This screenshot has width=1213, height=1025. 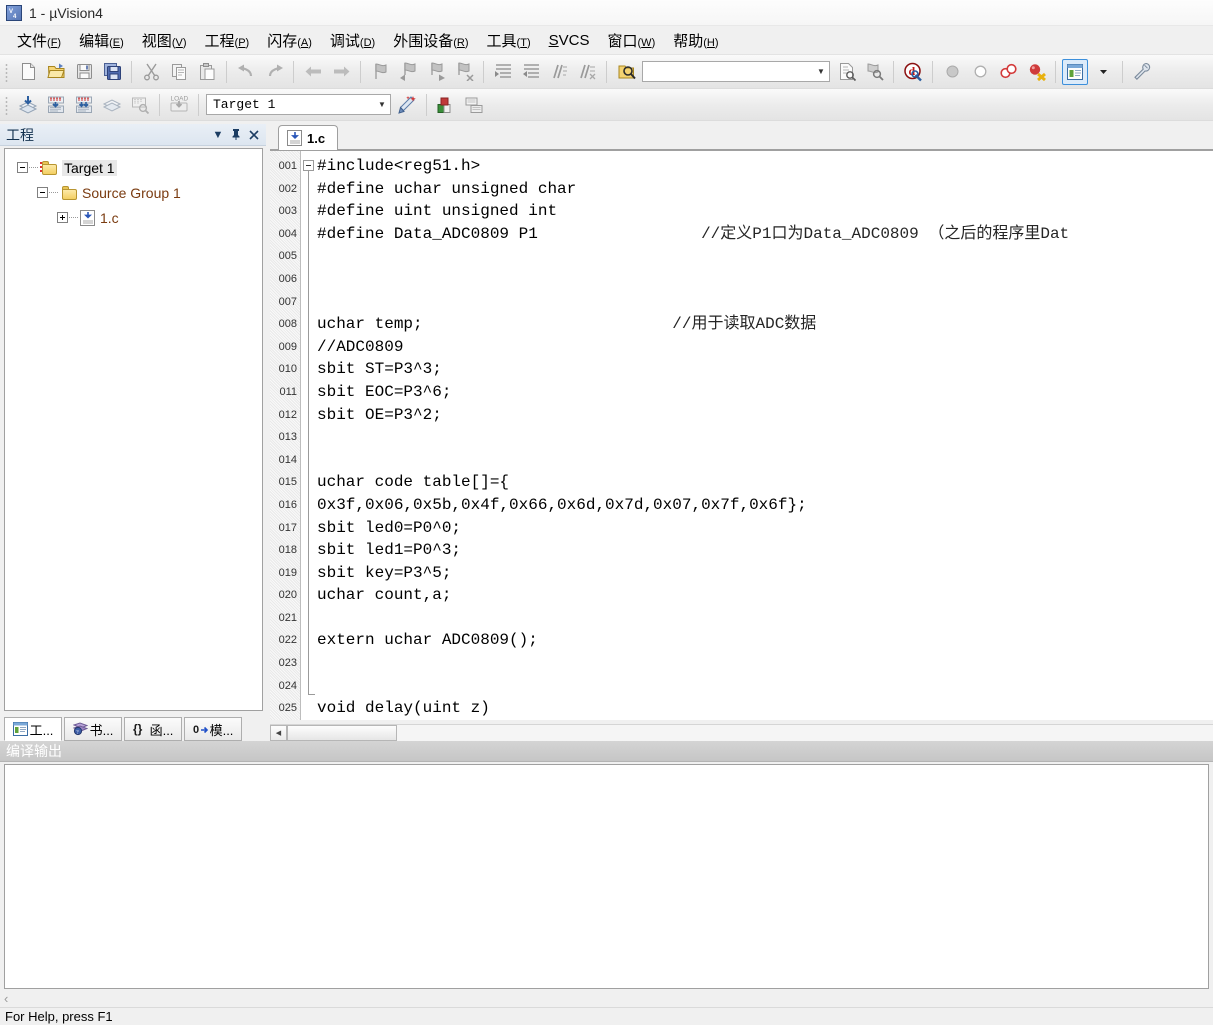 I want to click on download-to-flash-button: LOAD, so click(x=179, y=105).